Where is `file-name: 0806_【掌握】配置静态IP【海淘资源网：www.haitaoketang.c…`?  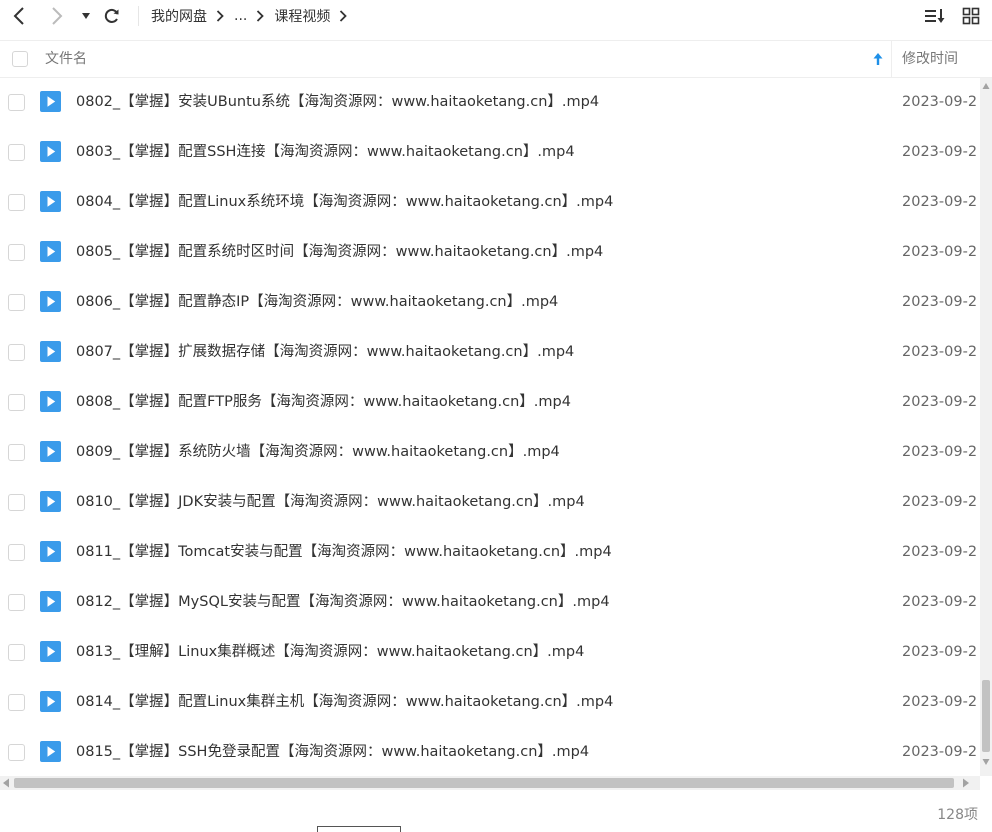 file-name: 0806_【掌握】配置静态IP【海淘资源网：www.haitaoketang.c… is located at coordinates (317, 302).